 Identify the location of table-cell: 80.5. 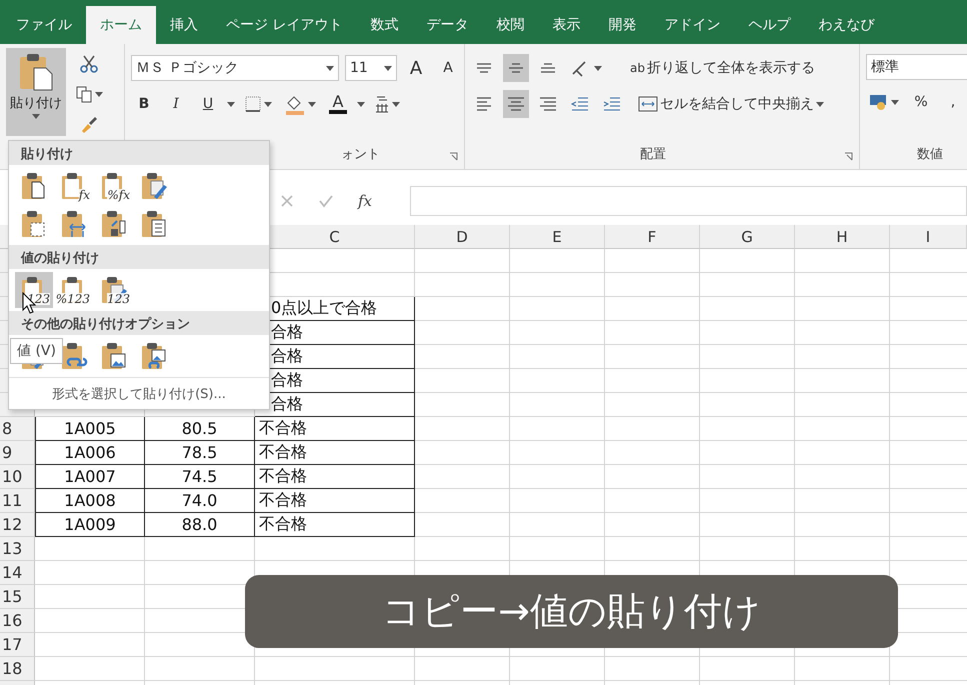
(200, 429).